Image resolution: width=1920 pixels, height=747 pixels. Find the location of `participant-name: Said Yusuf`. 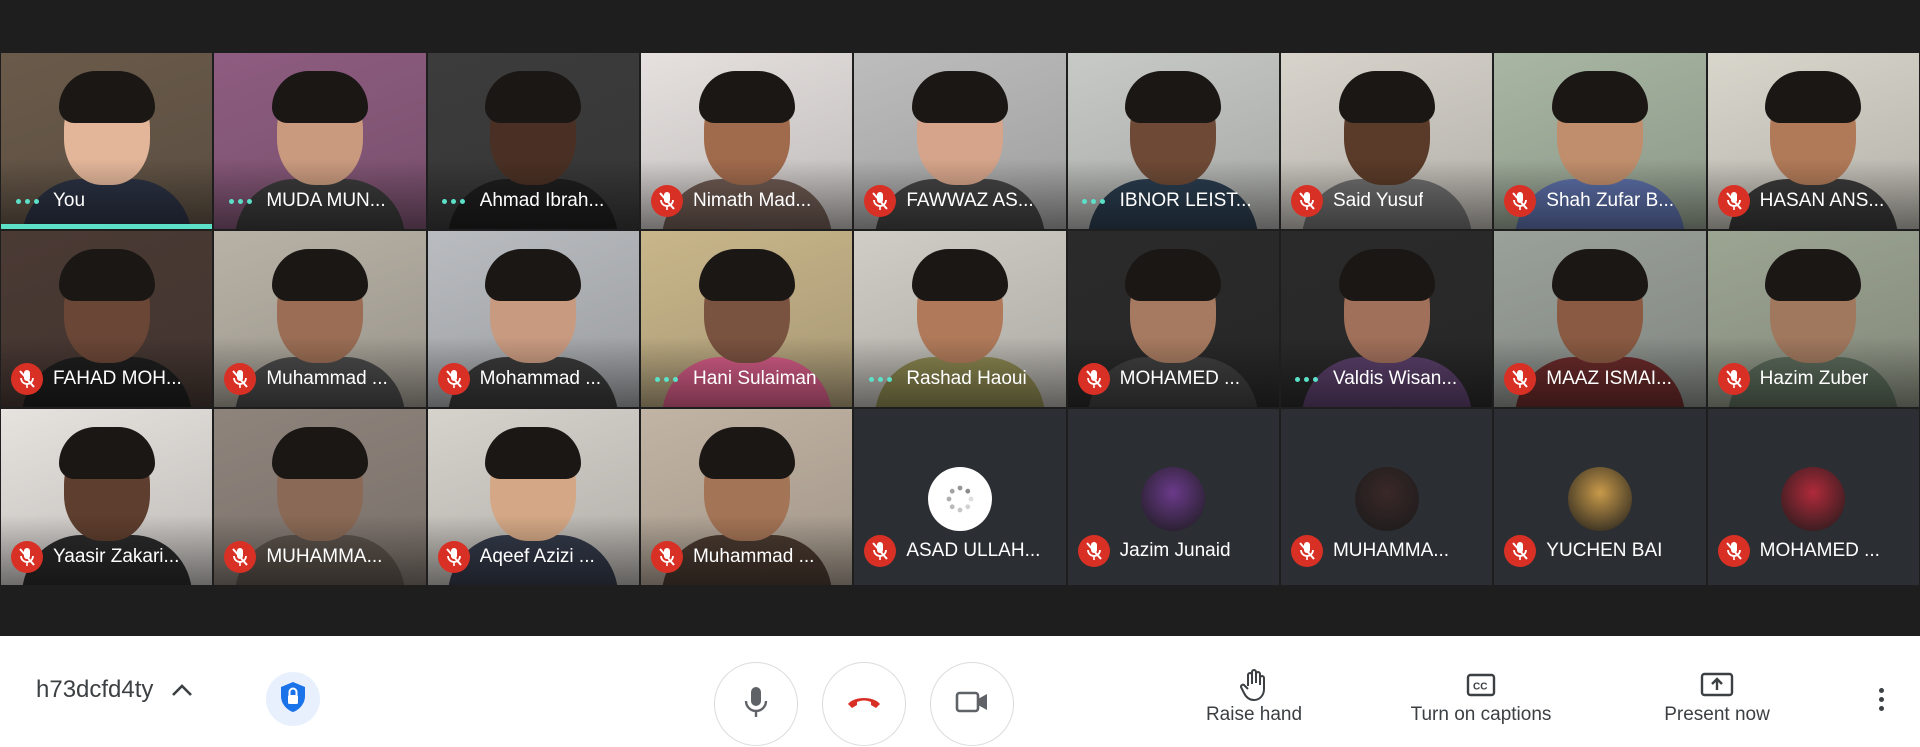

participant-name: Said Yusuf is located at coordinates (1378, 200).